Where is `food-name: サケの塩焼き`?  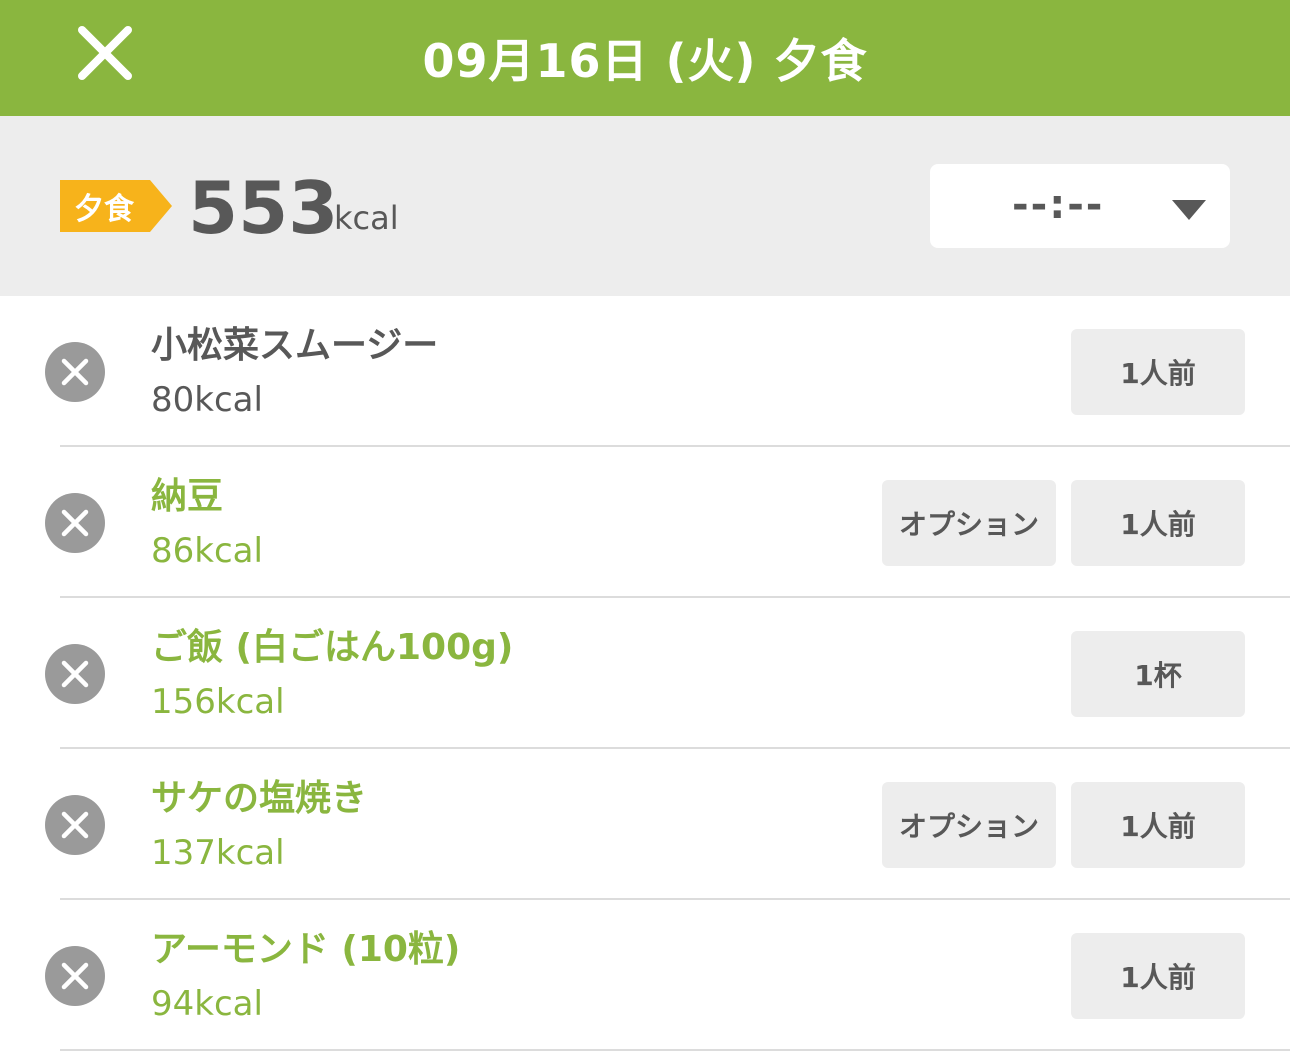
food-name: サケの塩焼き is located at coordinates (259, 799).